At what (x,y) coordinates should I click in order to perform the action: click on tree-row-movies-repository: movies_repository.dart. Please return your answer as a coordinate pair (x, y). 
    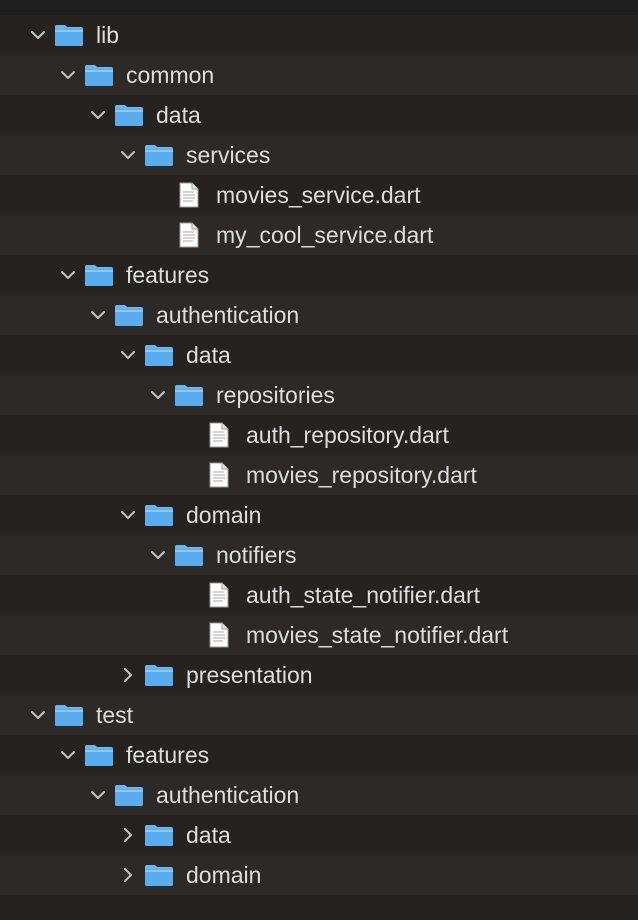
    Looking at the image, I should click on (319, 475).